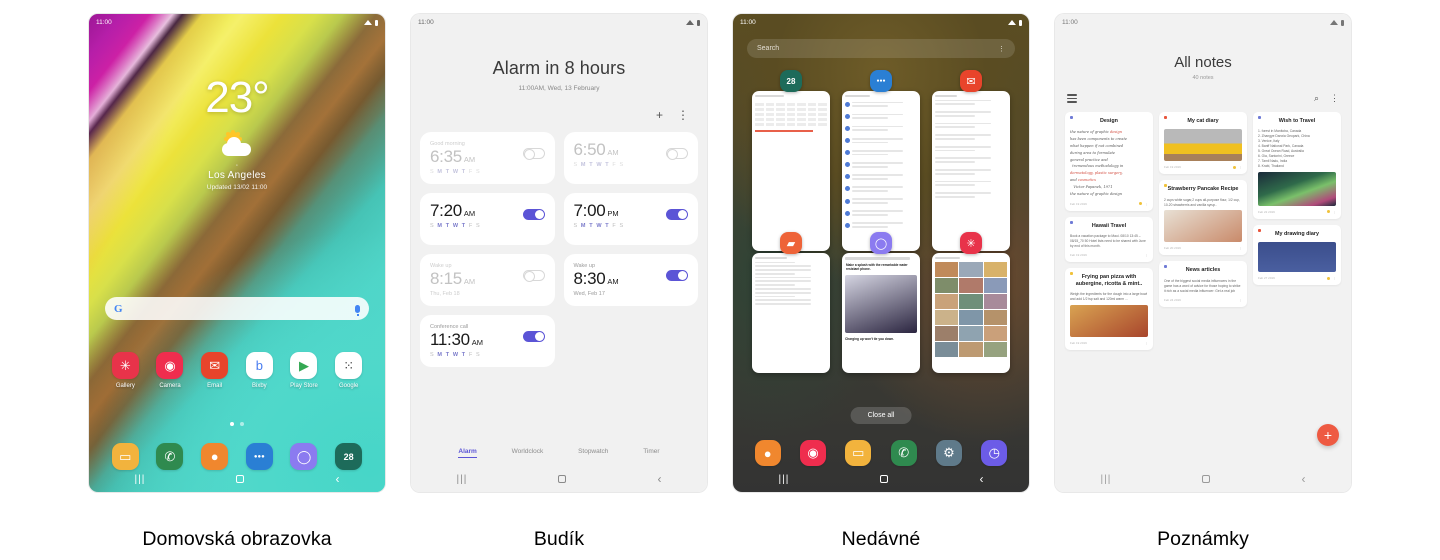 Image resolution: width=1440 pixels, height=560 pixels. What do you see at coordinates (237, 175) in the screenshot?
I see `weather-city: Los Angeles` at bounding box center [237, 175].